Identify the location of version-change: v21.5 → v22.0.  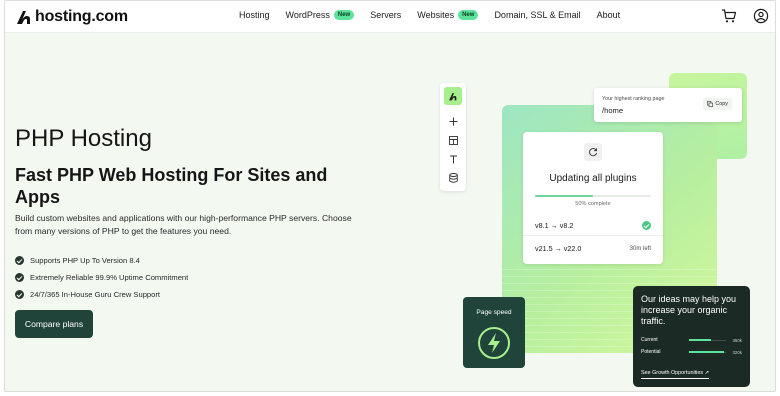
(558, 248).